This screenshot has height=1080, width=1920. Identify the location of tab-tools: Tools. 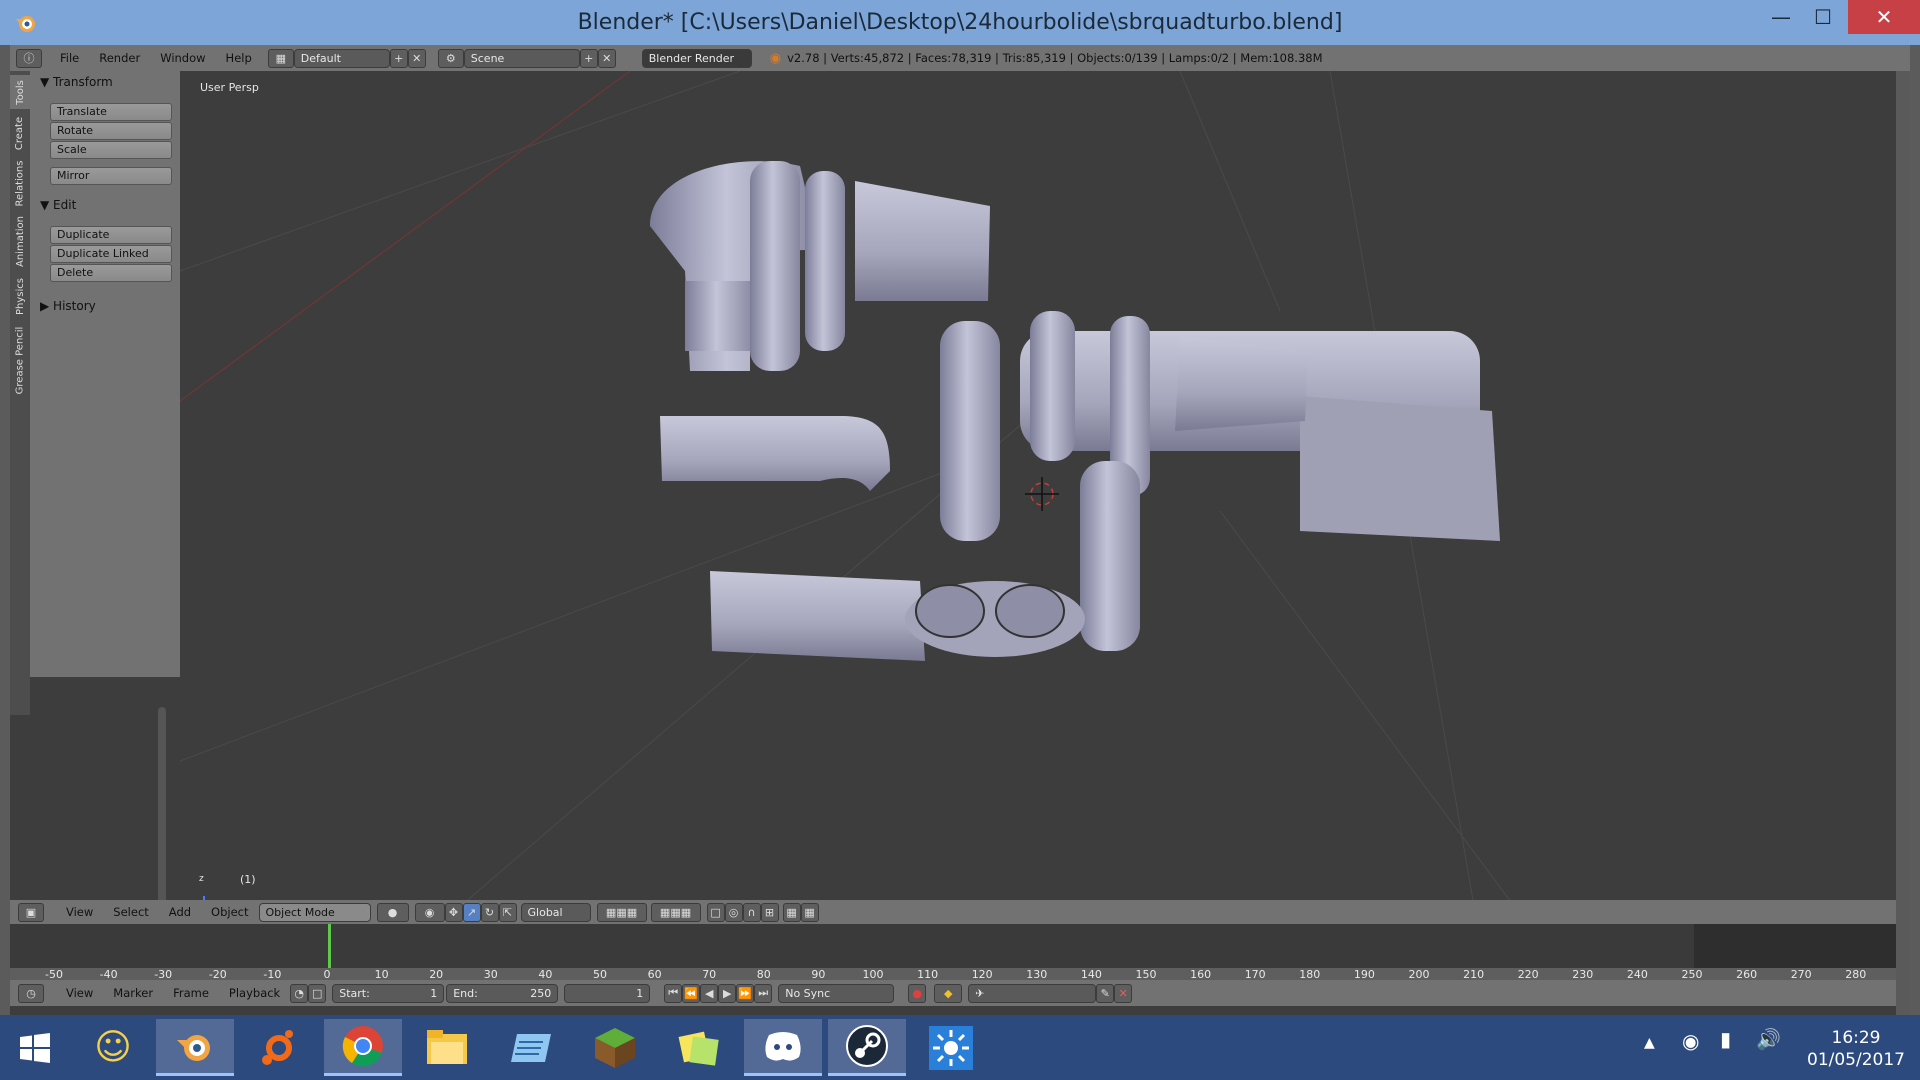
(20, 92).